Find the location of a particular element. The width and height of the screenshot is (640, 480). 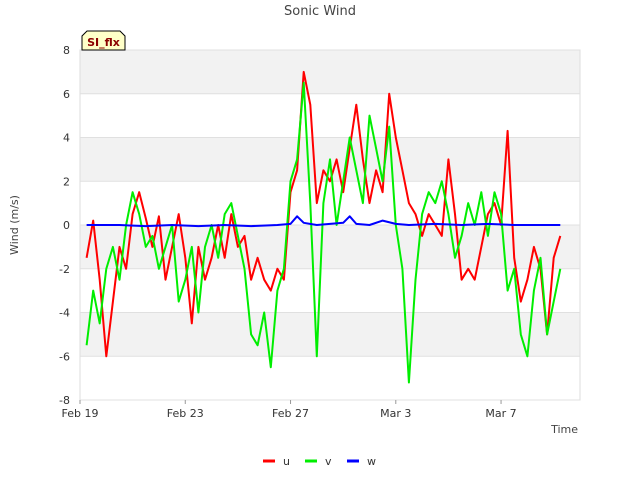

legend-label-u: u is located at coordinates (286, 461).